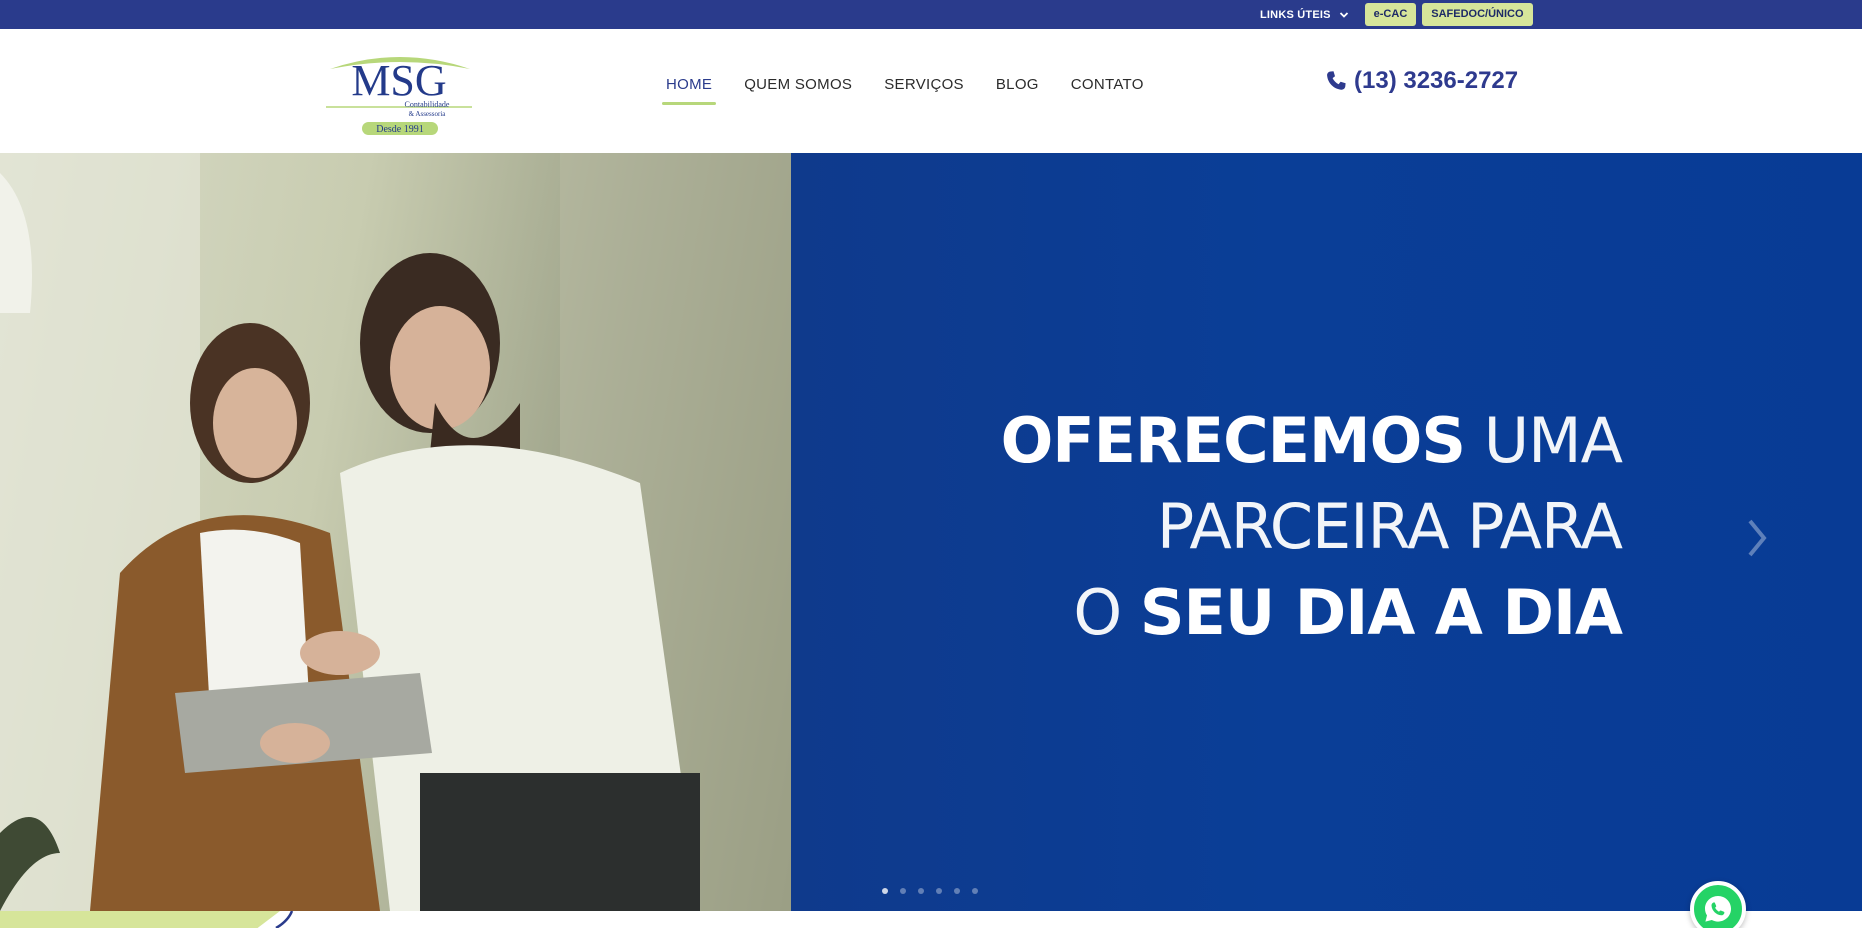 This screenshot has width=1862, height=928. I want to click on nav-blog: BLOG, so click(1017, 90).